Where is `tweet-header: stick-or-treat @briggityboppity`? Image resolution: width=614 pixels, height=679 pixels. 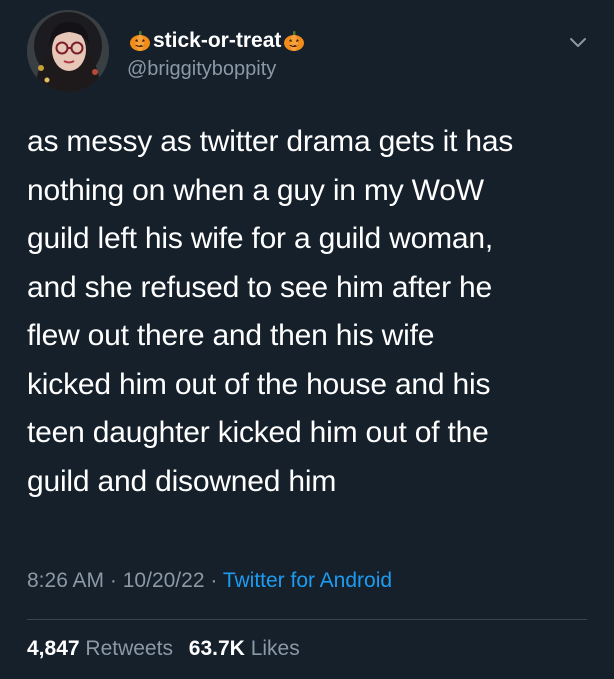
tweet-header: stick-or-treat @briggityboppity is located at coordinates (307, 55).